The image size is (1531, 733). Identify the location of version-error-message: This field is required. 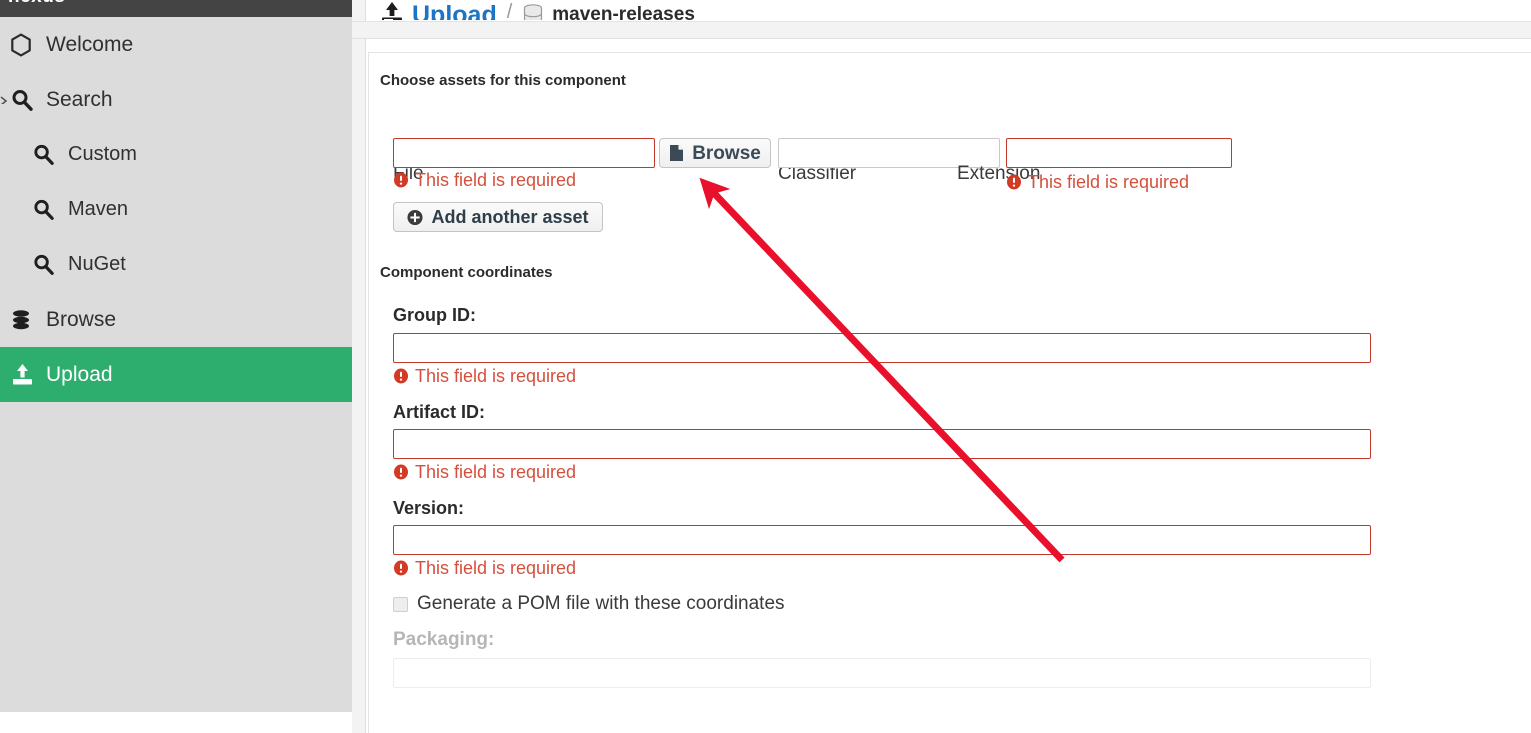
(484, 568).